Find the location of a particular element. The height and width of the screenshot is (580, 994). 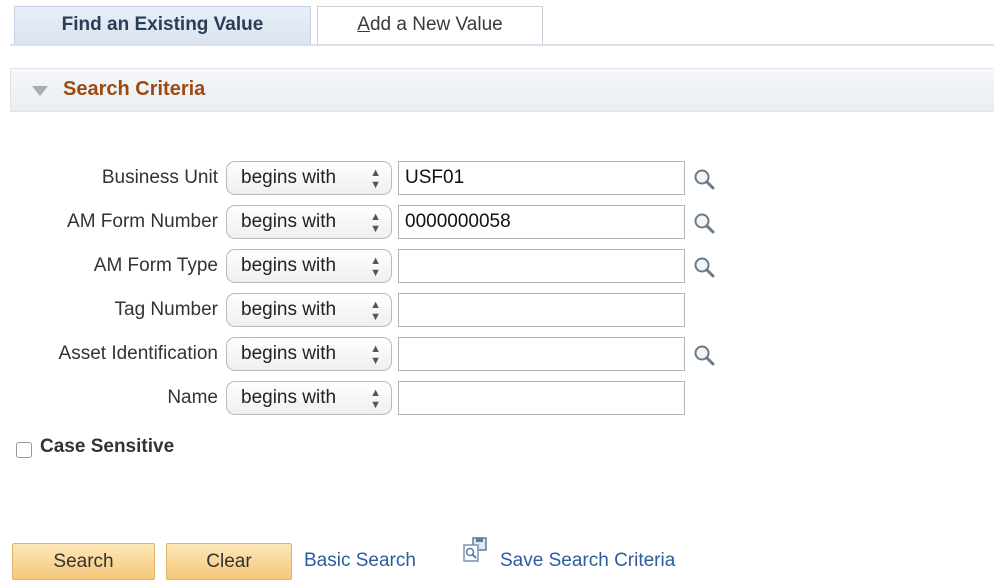

section-title: Search Criteria is located at coordinates (134, 89).